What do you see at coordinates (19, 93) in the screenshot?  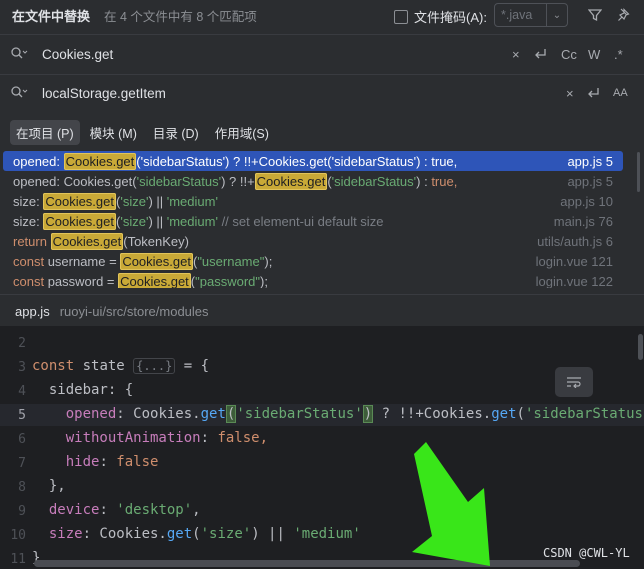 I see `replace-history-icon` at bounding box center [19, 93].